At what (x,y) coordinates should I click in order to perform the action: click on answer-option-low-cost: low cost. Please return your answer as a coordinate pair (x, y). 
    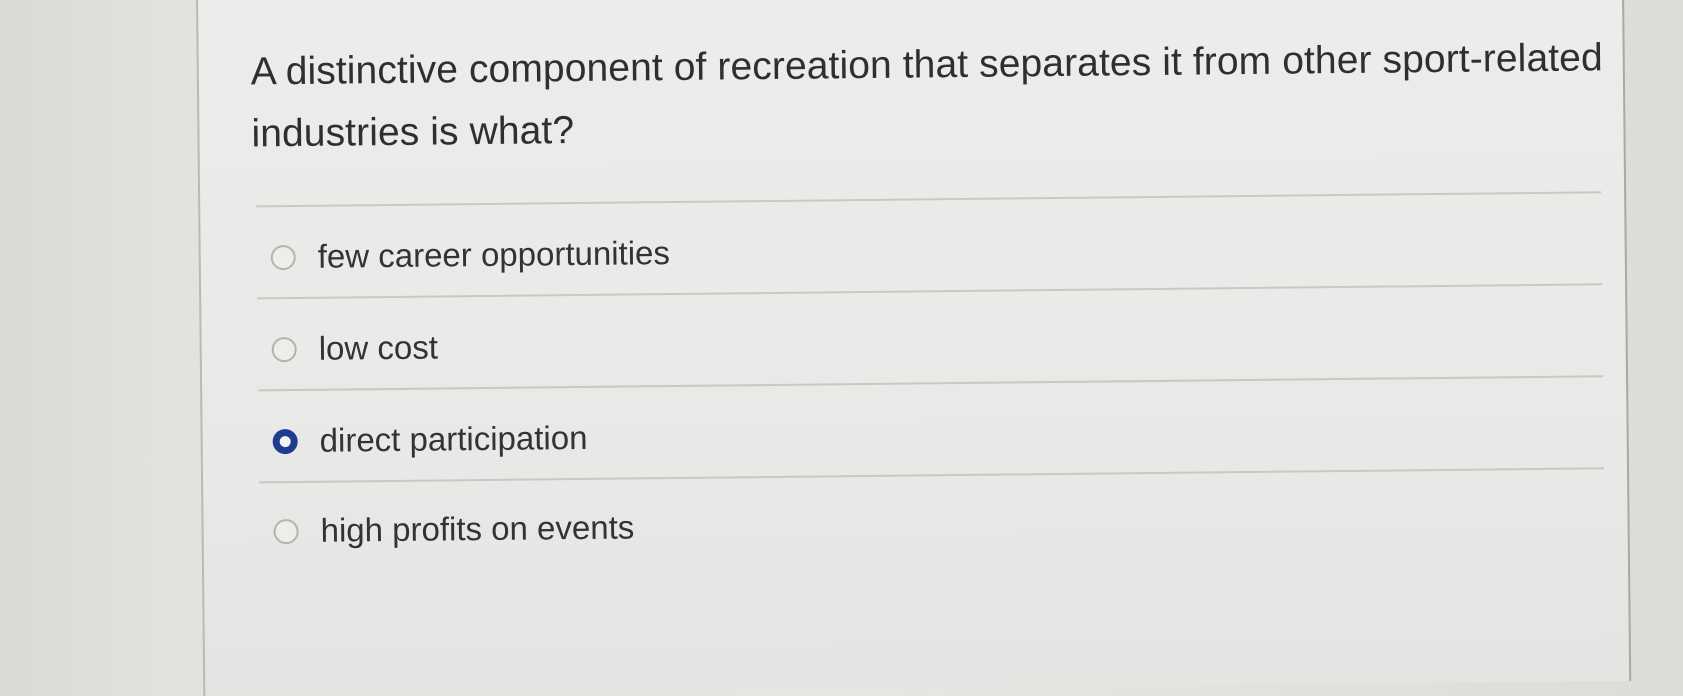
    Looking at the image, I should click on (354, 348).